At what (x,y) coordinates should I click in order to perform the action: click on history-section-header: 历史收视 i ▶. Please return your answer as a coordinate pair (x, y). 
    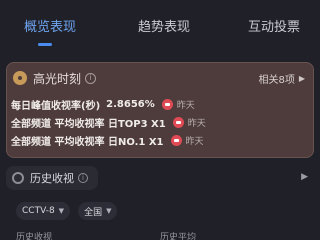
    Looking at the image, I should click on (160, 178).